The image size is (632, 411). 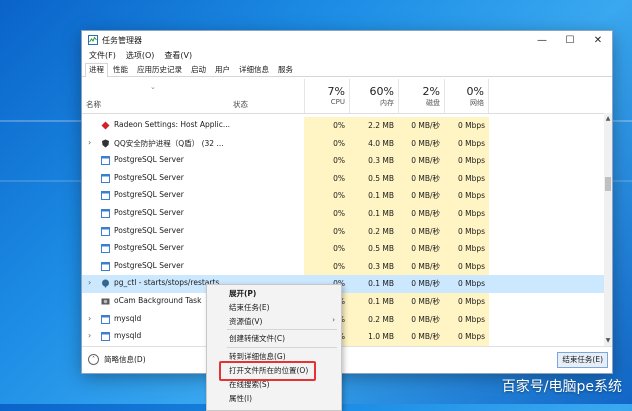 I want to click on context-item-3: 创建转储文件(C), so click(x=257, y=338).